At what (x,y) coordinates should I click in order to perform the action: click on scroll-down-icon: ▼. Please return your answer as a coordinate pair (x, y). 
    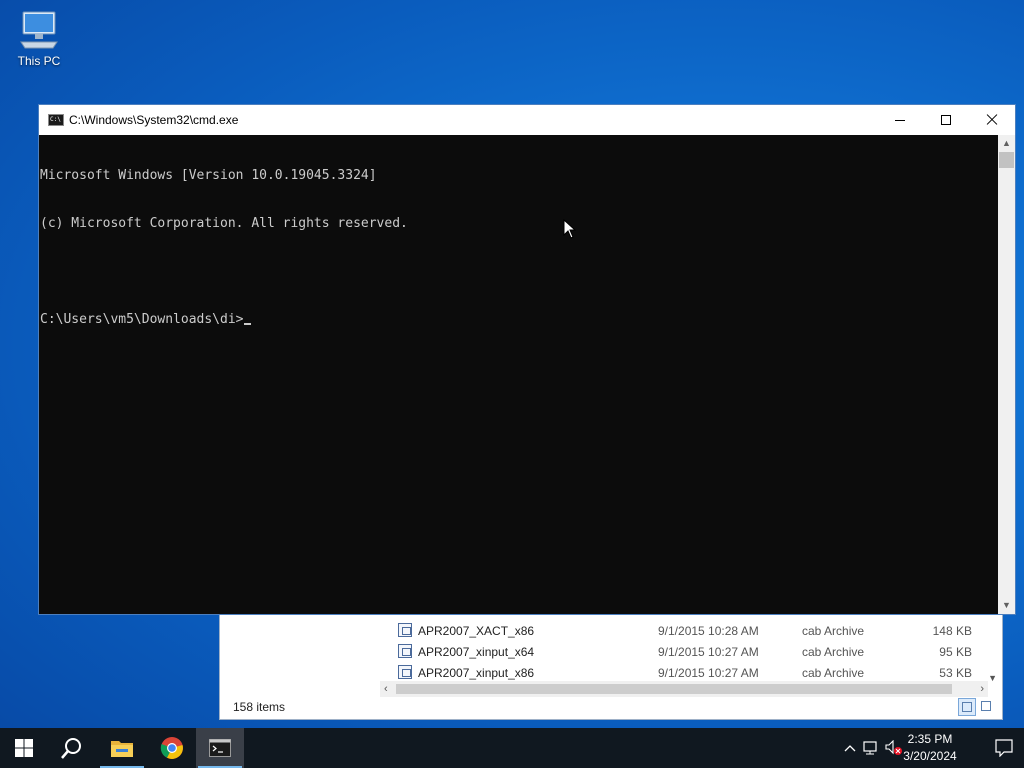
    Looking at the image, I should click on (1006, 605).